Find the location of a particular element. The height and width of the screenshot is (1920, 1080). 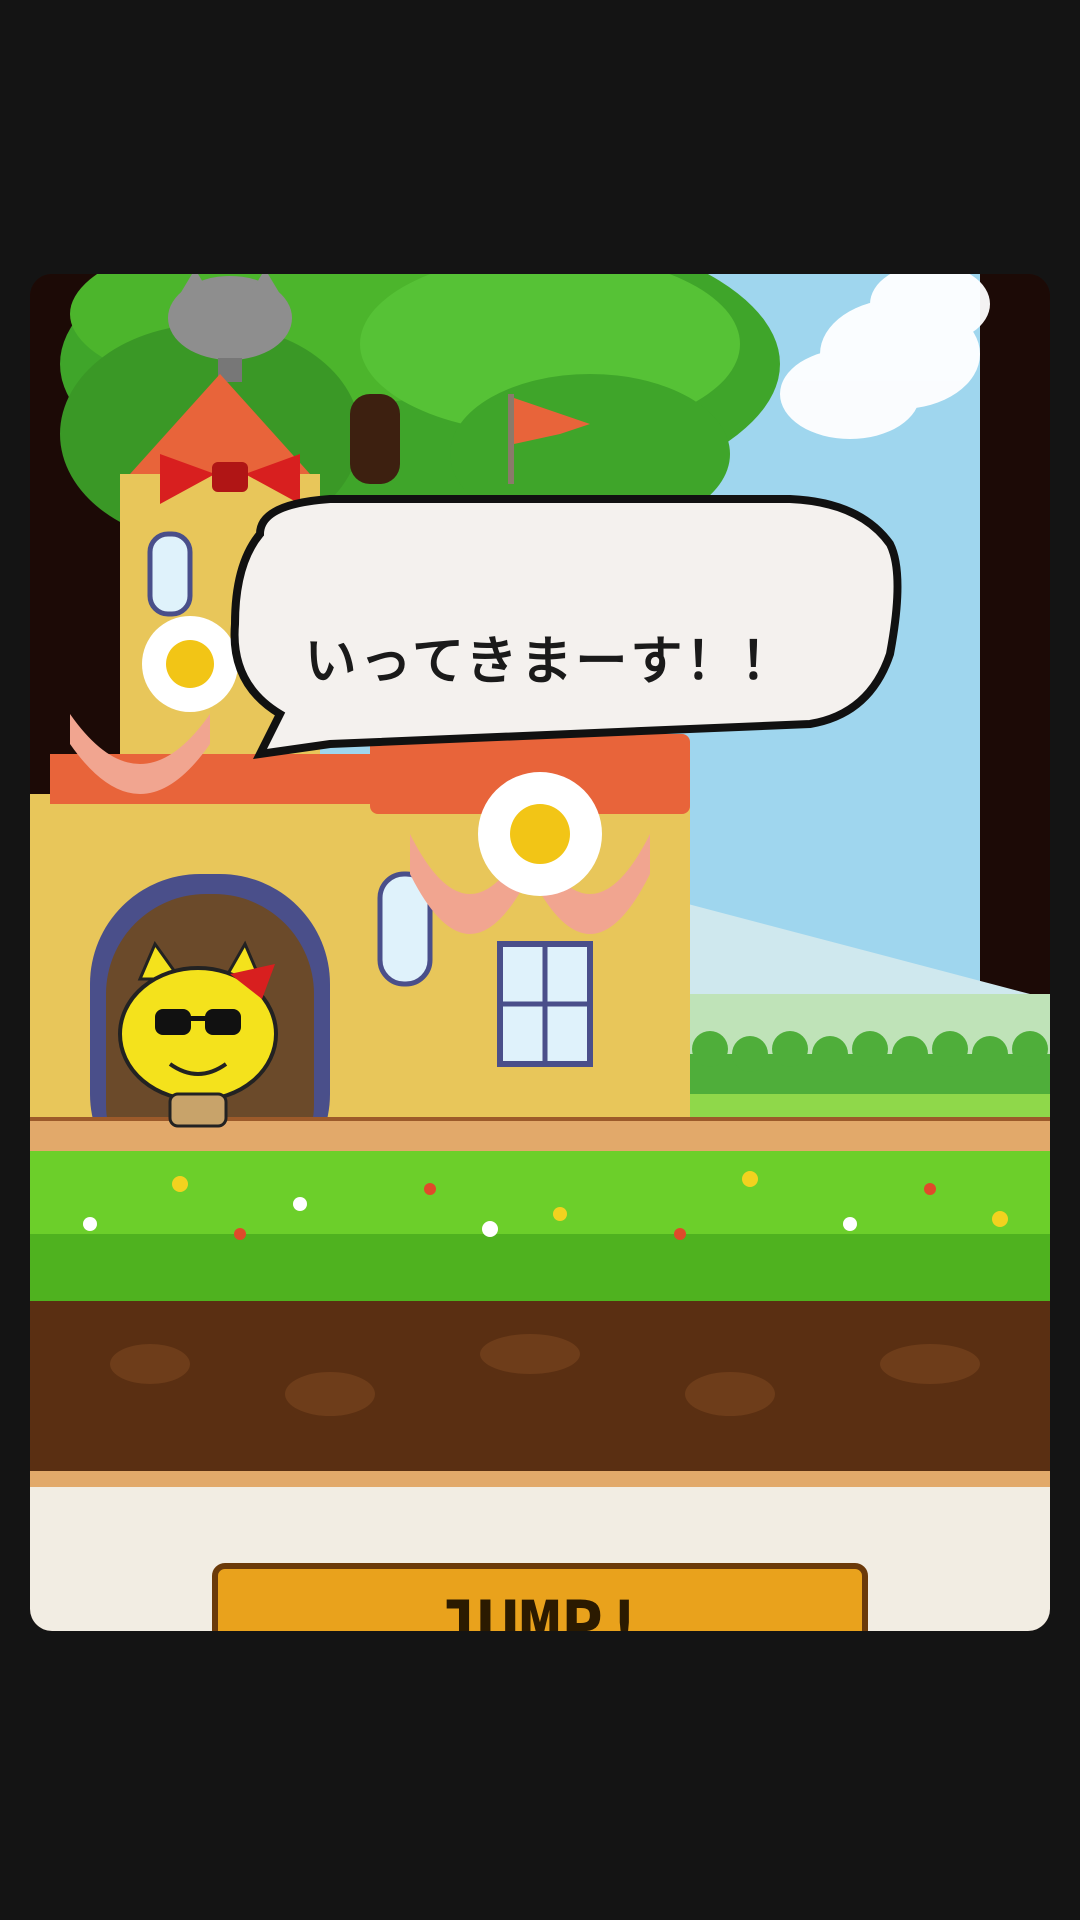

soil is located at coordinates (540, 1386).